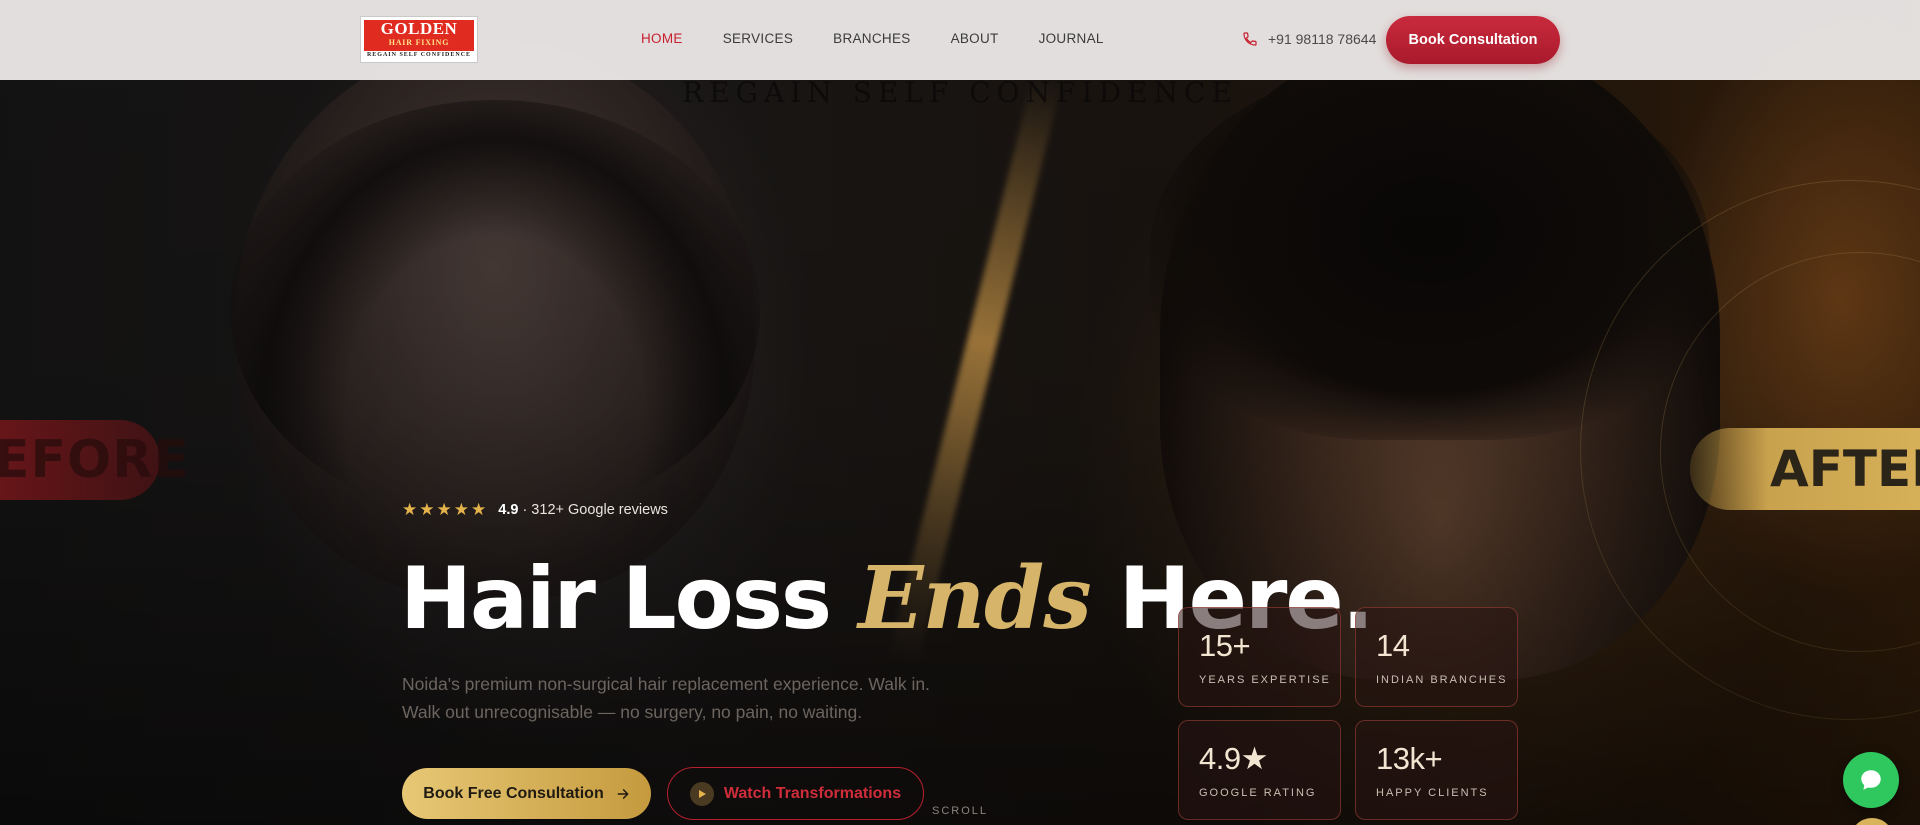 This screenshot has width=1920, height=825. I want to click on logo-badge: GOLDEN HAIR FIXING, so click(419, 35).